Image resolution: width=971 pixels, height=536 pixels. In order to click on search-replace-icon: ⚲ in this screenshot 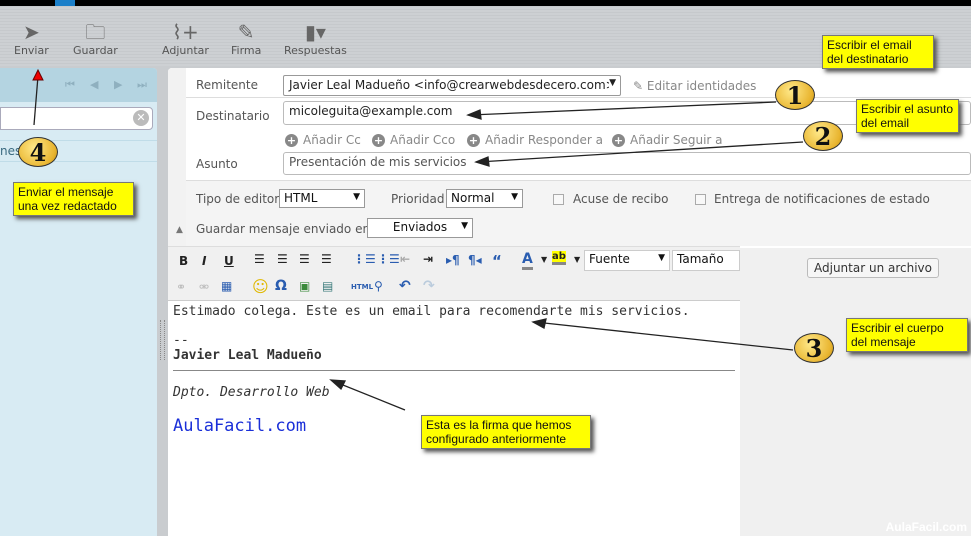, I will do `click(378, 286)`.